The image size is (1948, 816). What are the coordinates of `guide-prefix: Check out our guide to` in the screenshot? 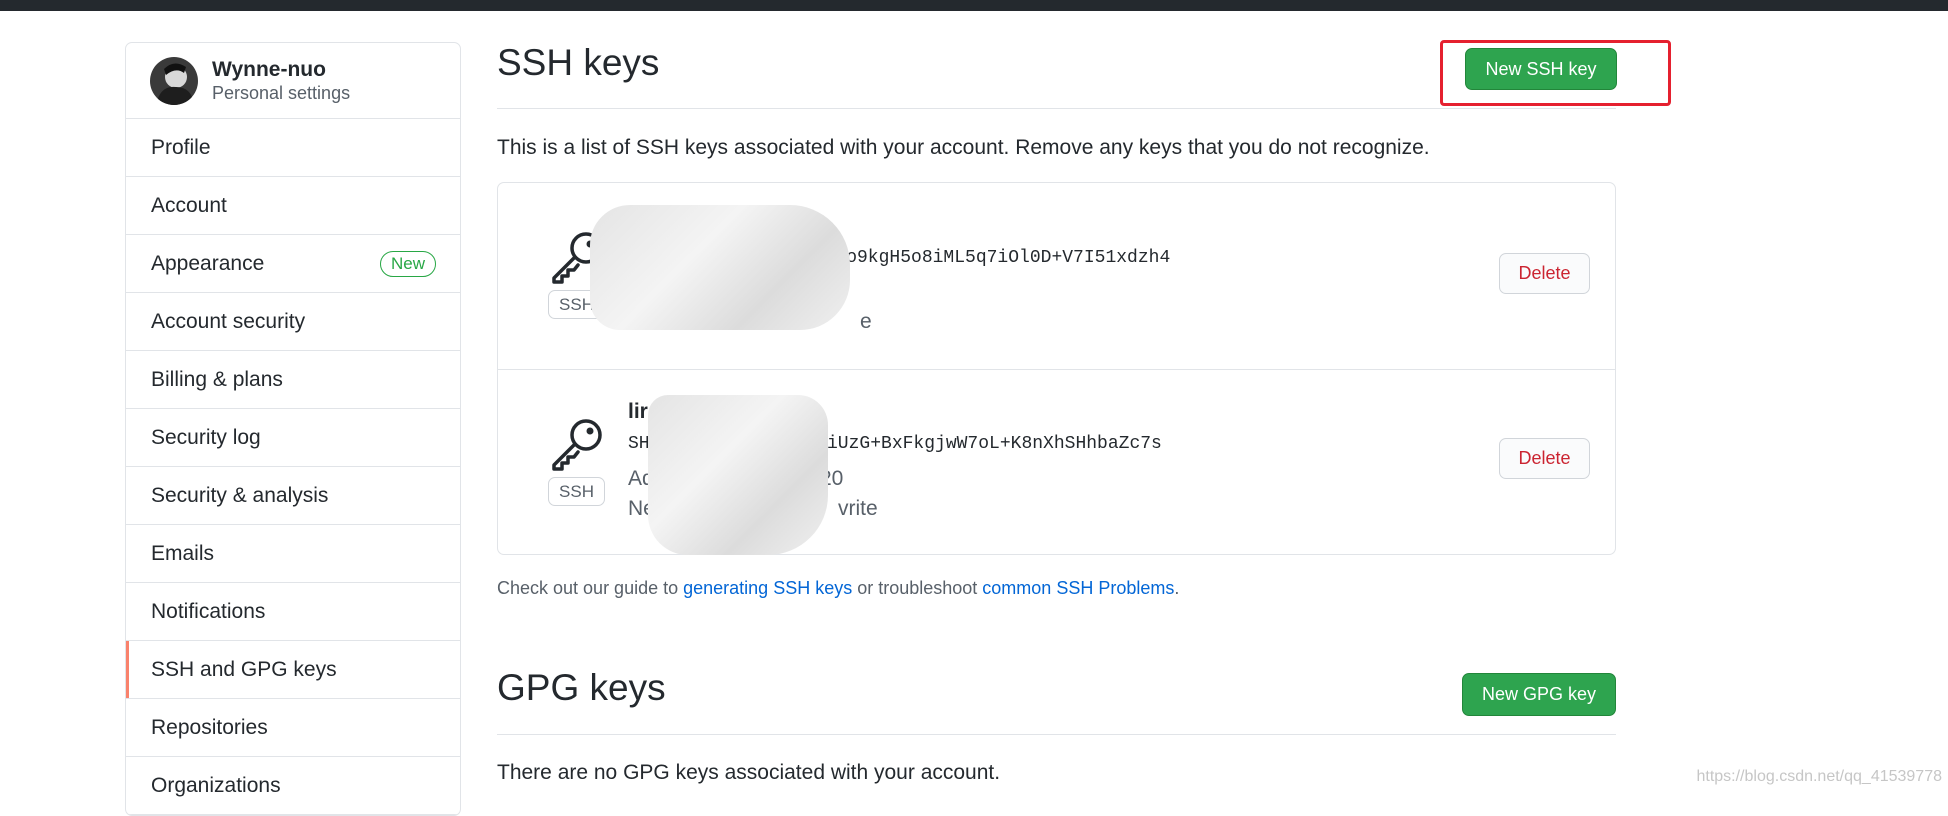 It's located at (590, 588).